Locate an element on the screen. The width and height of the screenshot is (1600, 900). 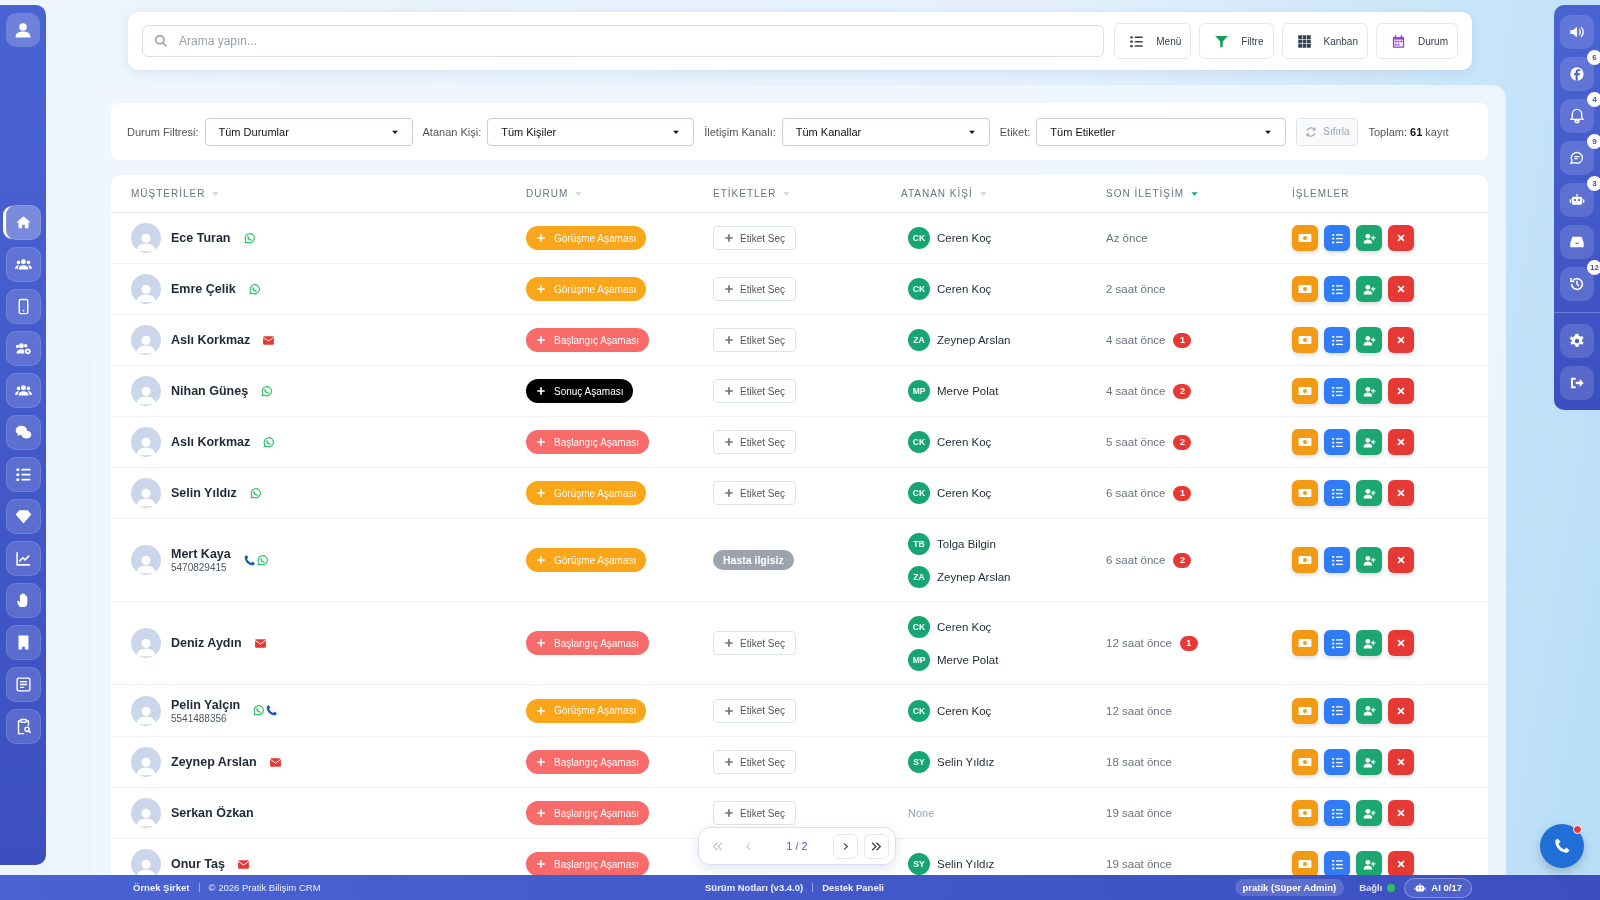
customer-name: Deniz Aydın is located at coordinates (206, 643).